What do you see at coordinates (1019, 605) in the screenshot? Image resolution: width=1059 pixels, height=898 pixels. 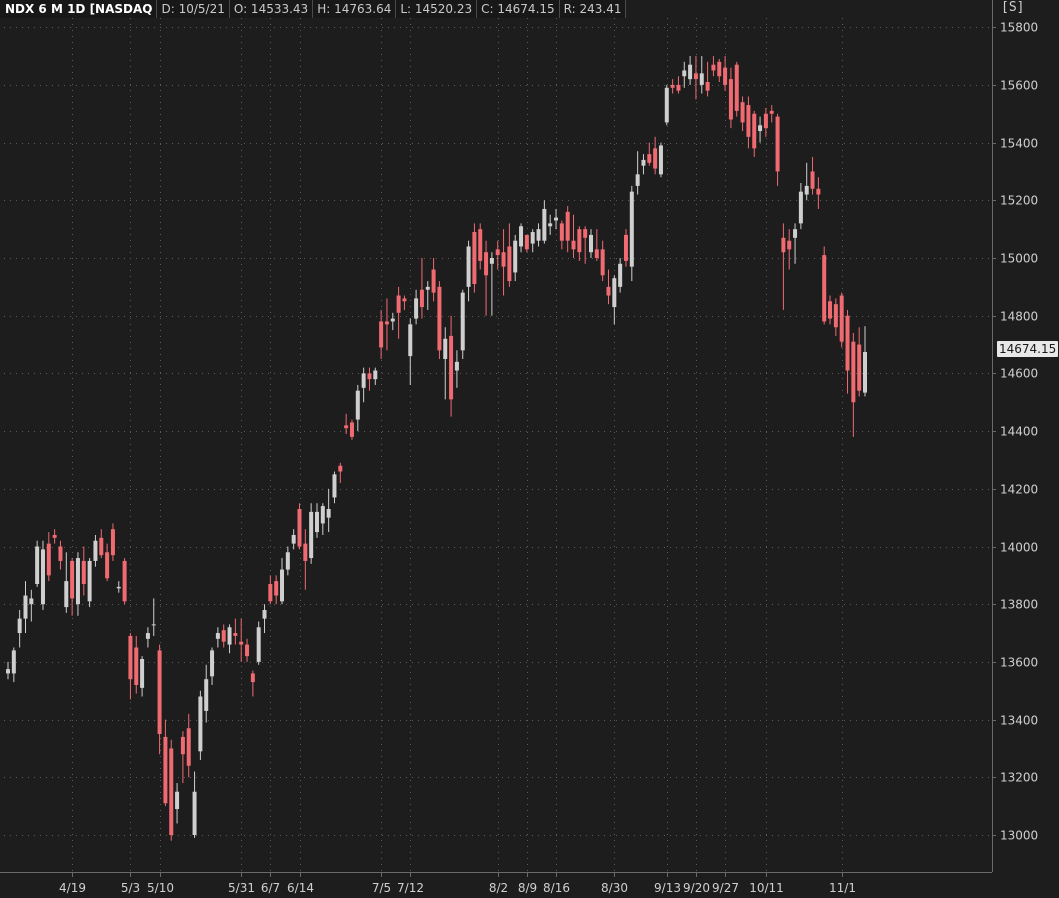 I see `y-tick-label: 13800` at bounding box center [1019, 605].